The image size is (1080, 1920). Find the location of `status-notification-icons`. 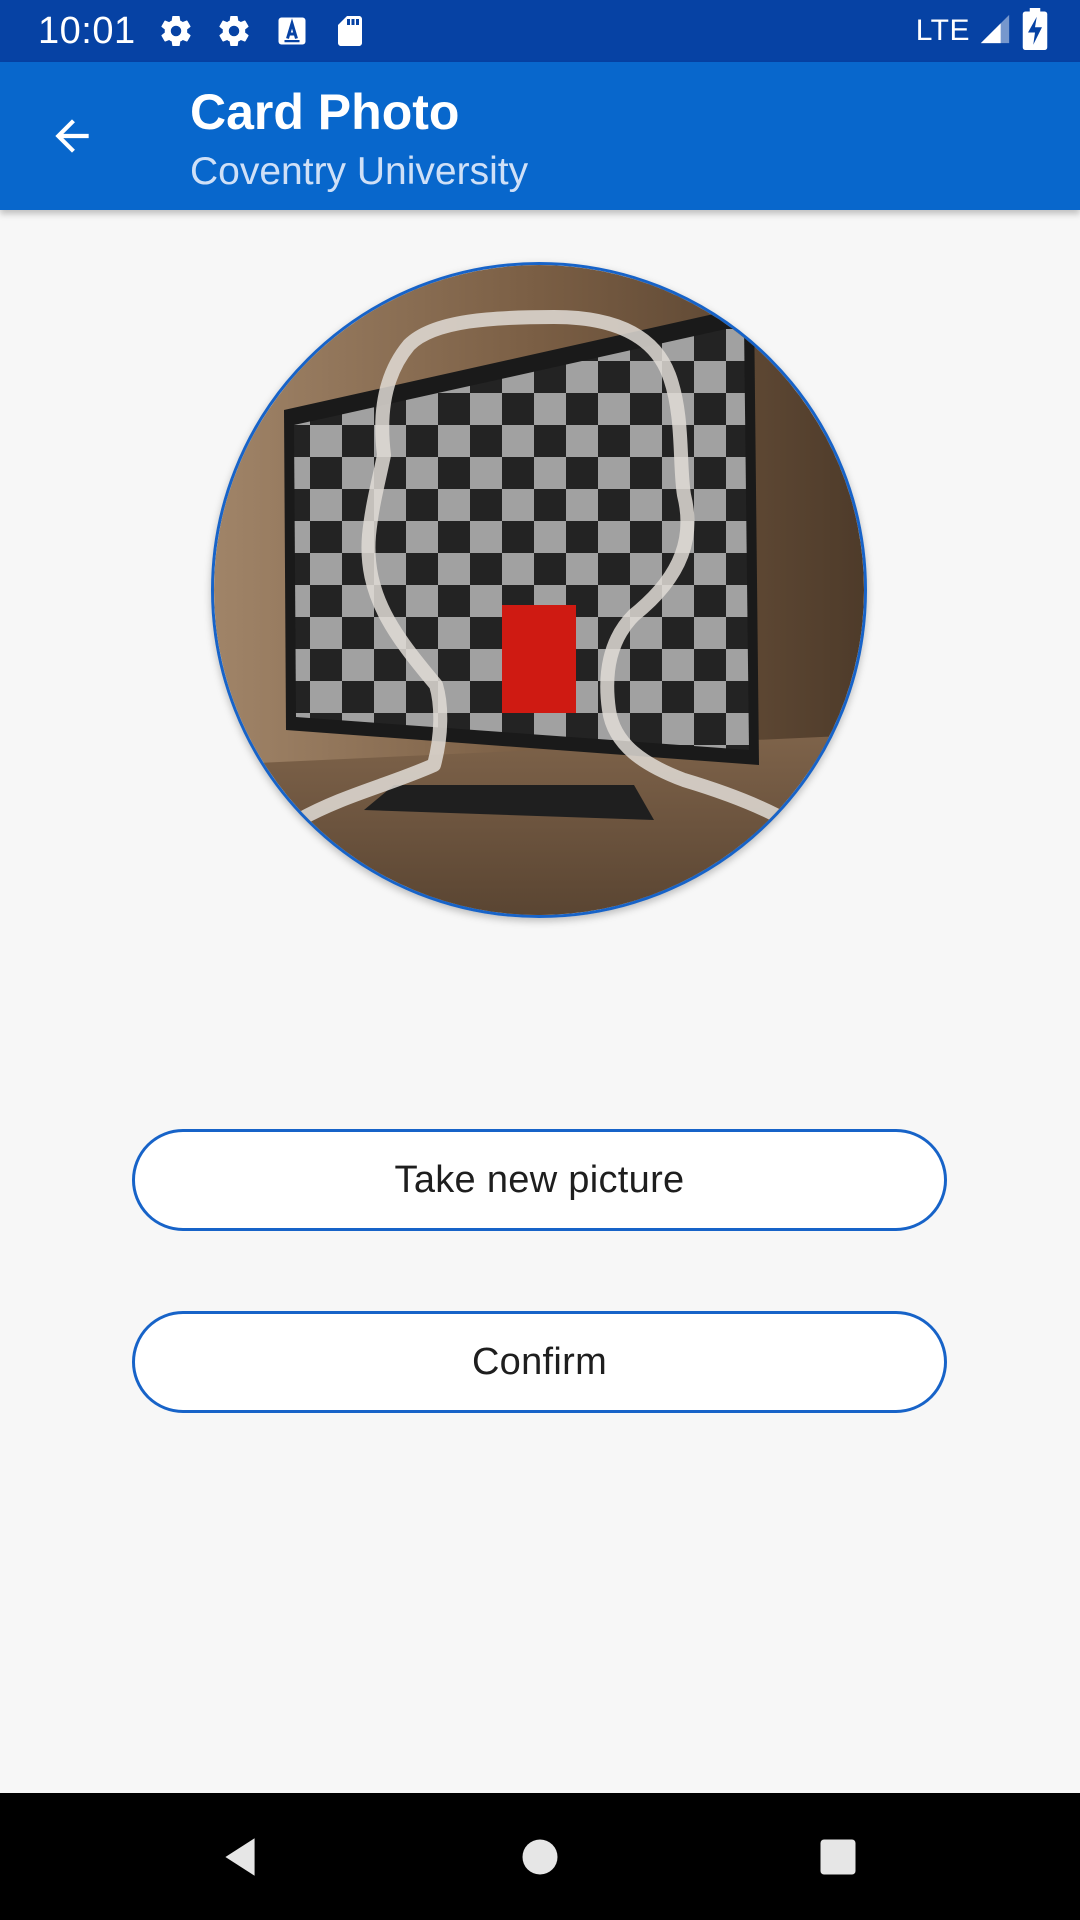

status-notification-icons is located at coordinates (263, 31).